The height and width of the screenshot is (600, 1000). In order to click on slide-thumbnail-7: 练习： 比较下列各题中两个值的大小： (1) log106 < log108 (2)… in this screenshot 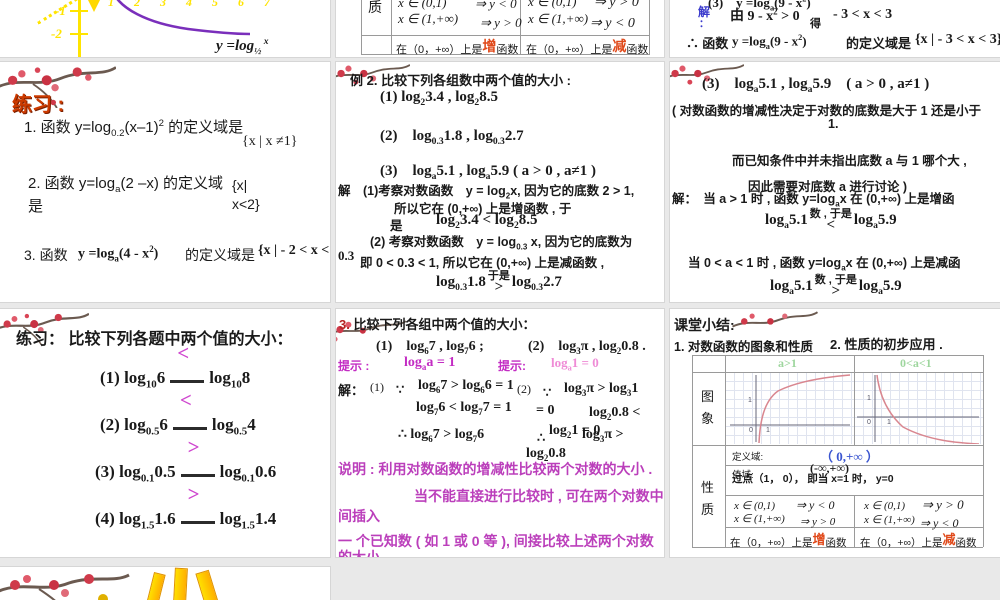, I will do `click(165, 433)`.